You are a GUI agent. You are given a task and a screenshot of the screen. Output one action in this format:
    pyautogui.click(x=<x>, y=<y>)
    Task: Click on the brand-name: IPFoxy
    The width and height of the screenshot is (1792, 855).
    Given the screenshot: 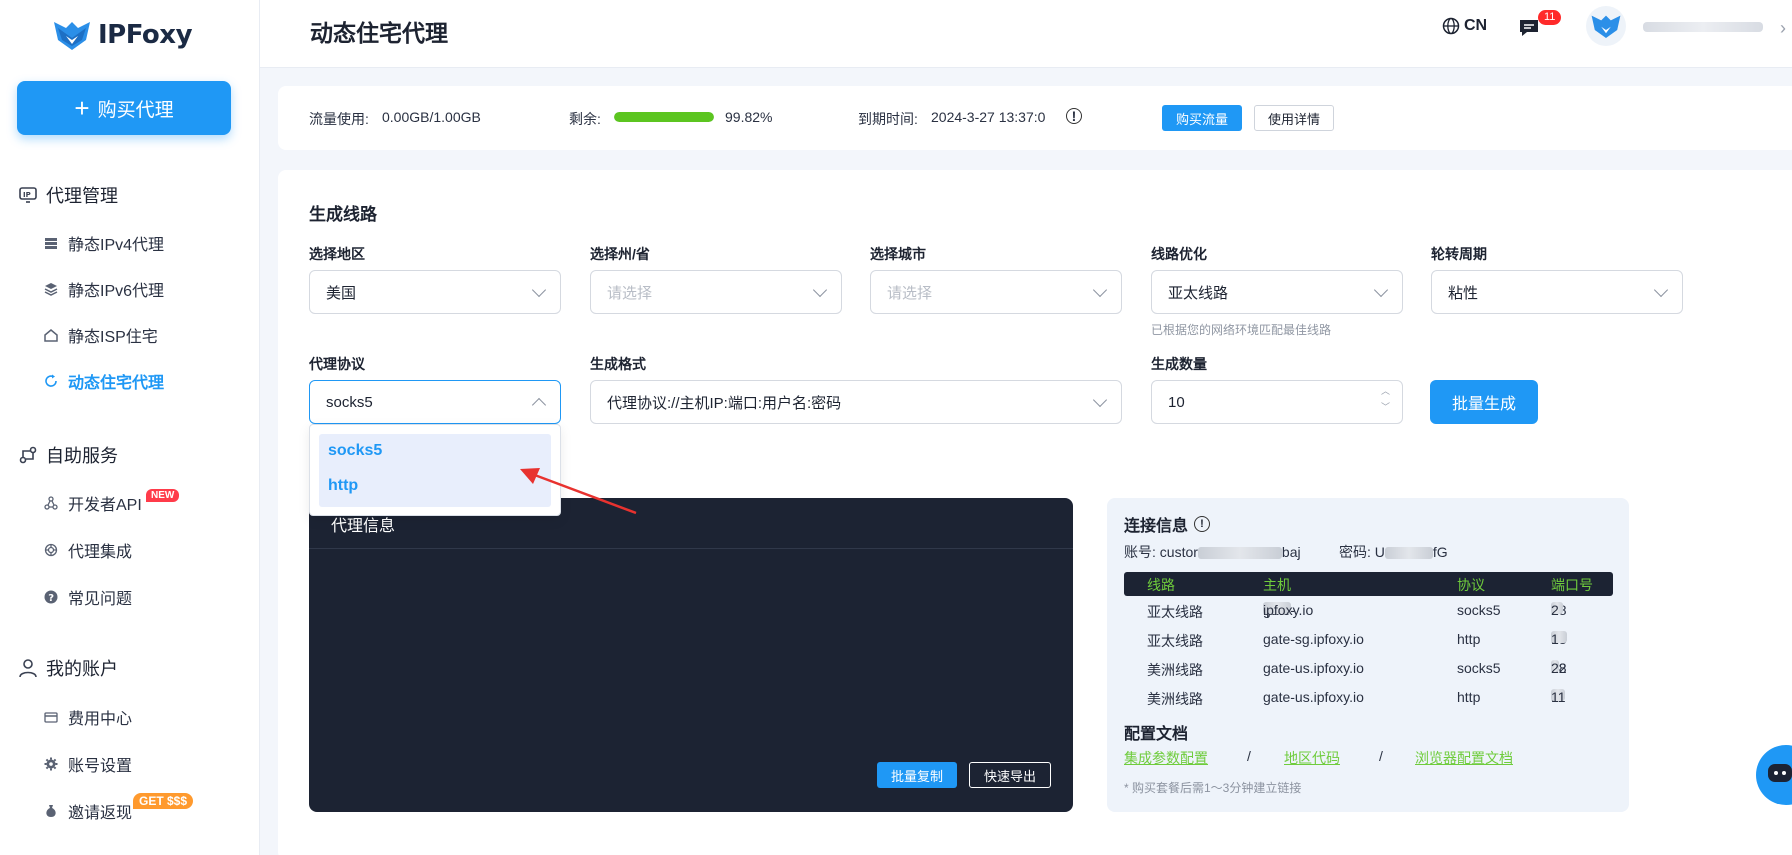 What is the action you would take?
    pyautogui.click(x=145, y=35)
    